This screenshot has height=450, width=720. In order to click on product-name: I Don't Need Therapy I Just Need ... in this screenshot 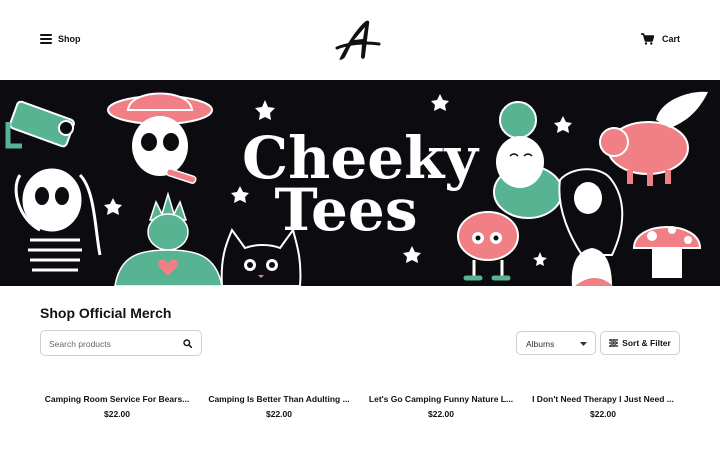, I will do `click(603, 399)`.